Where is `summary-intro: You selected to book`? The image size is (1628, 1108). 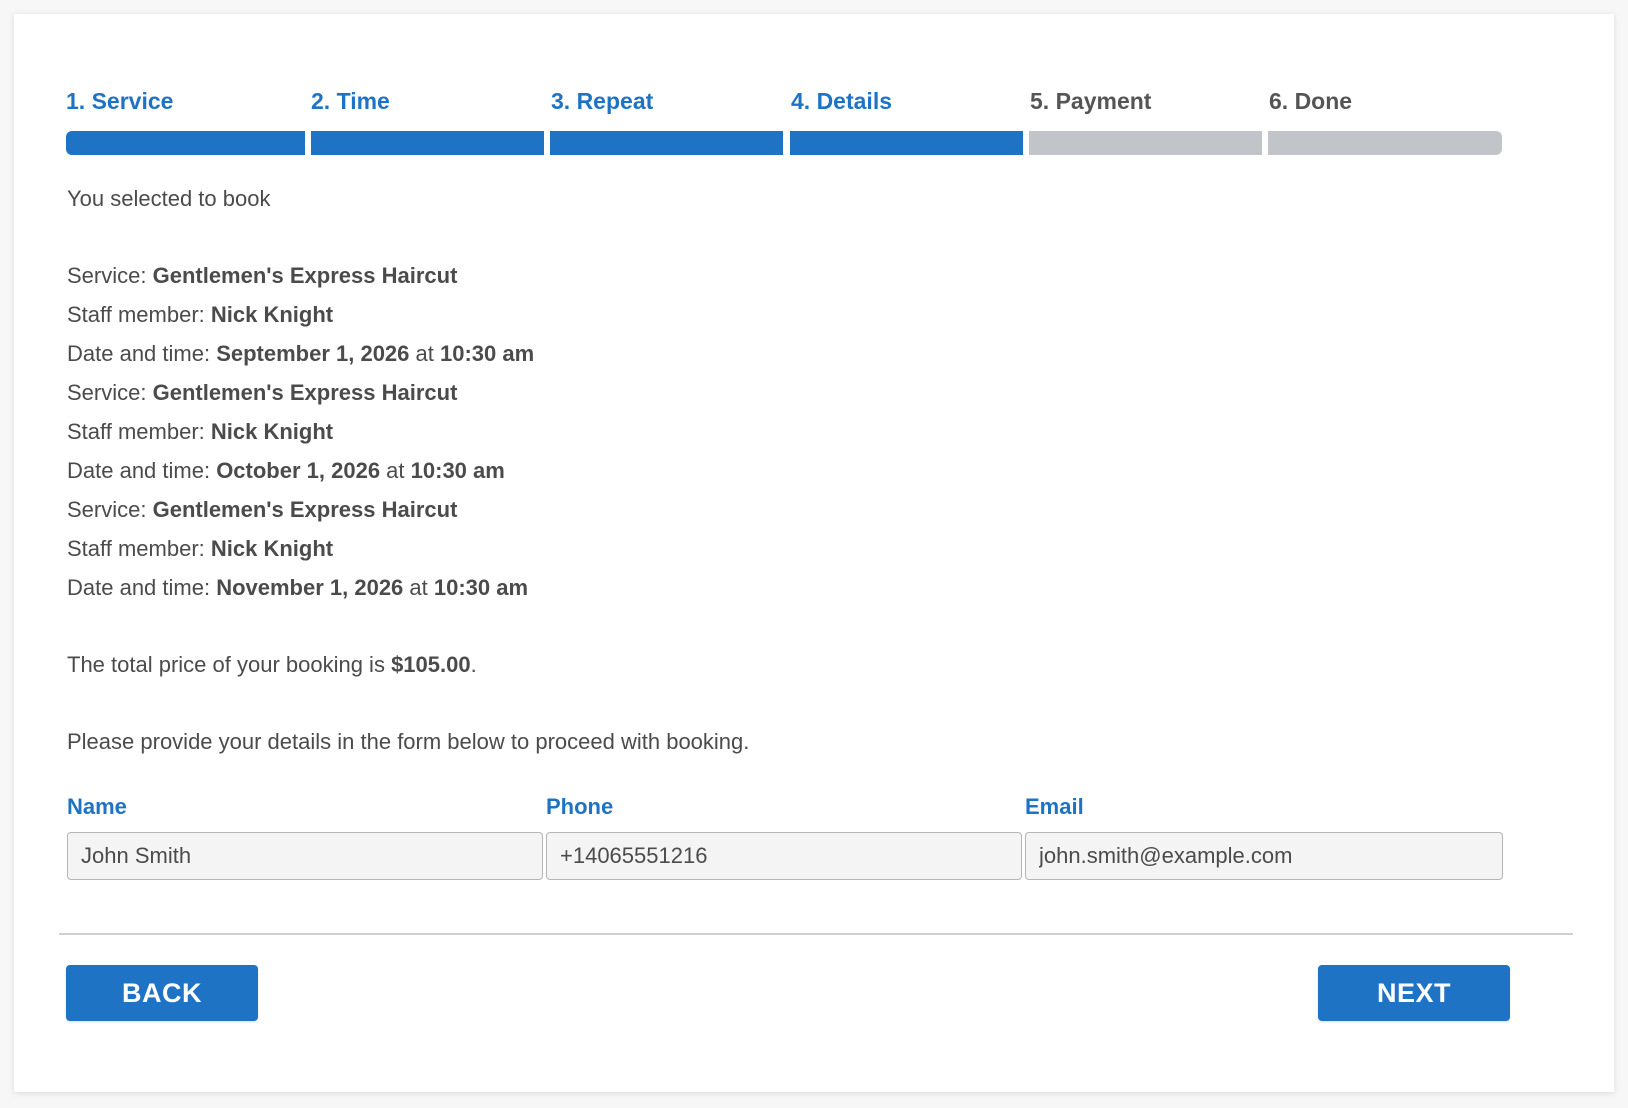
summary-intro: You selected to book is located at coordinates (169, 198).